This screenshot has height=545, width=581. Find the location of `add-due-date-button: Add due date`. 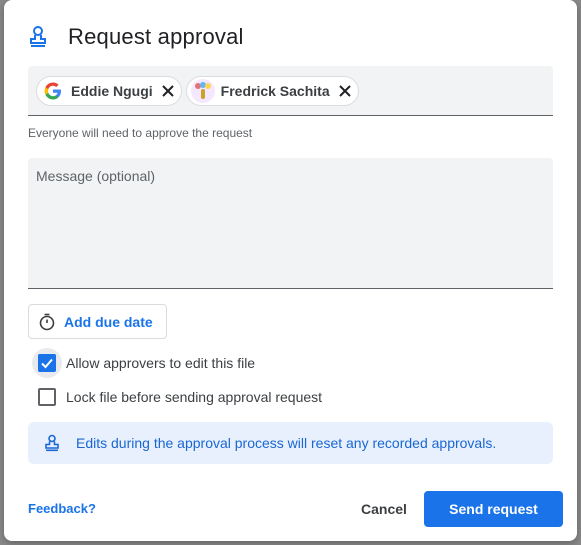

add-due-date-button: Add due date is located at coordinates (97, 321).